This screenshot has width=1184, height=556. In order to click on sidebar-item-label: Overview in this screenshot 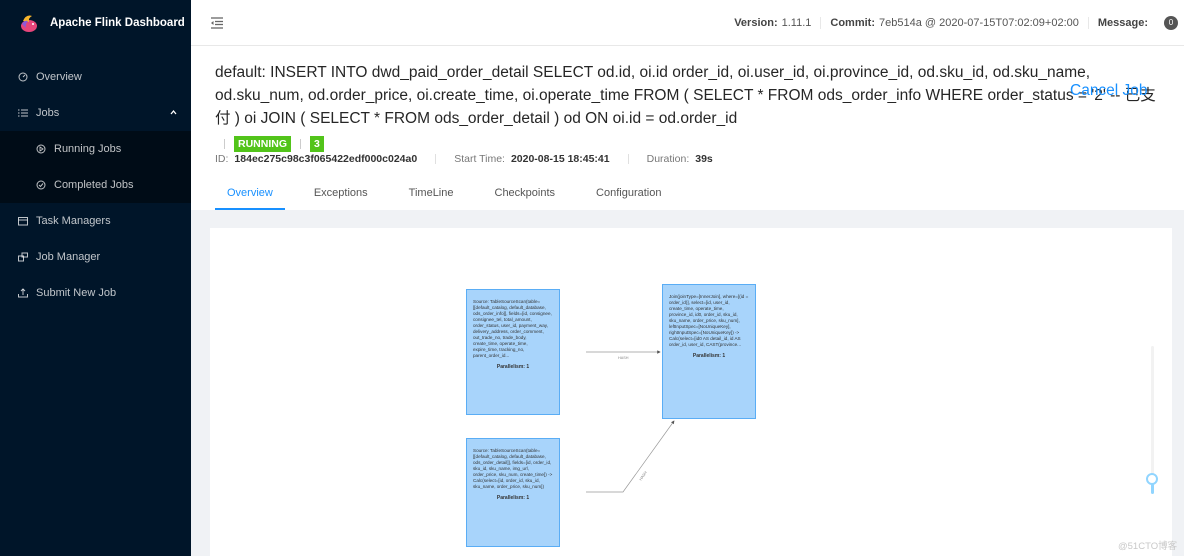, I will do `click(59, 77)`.